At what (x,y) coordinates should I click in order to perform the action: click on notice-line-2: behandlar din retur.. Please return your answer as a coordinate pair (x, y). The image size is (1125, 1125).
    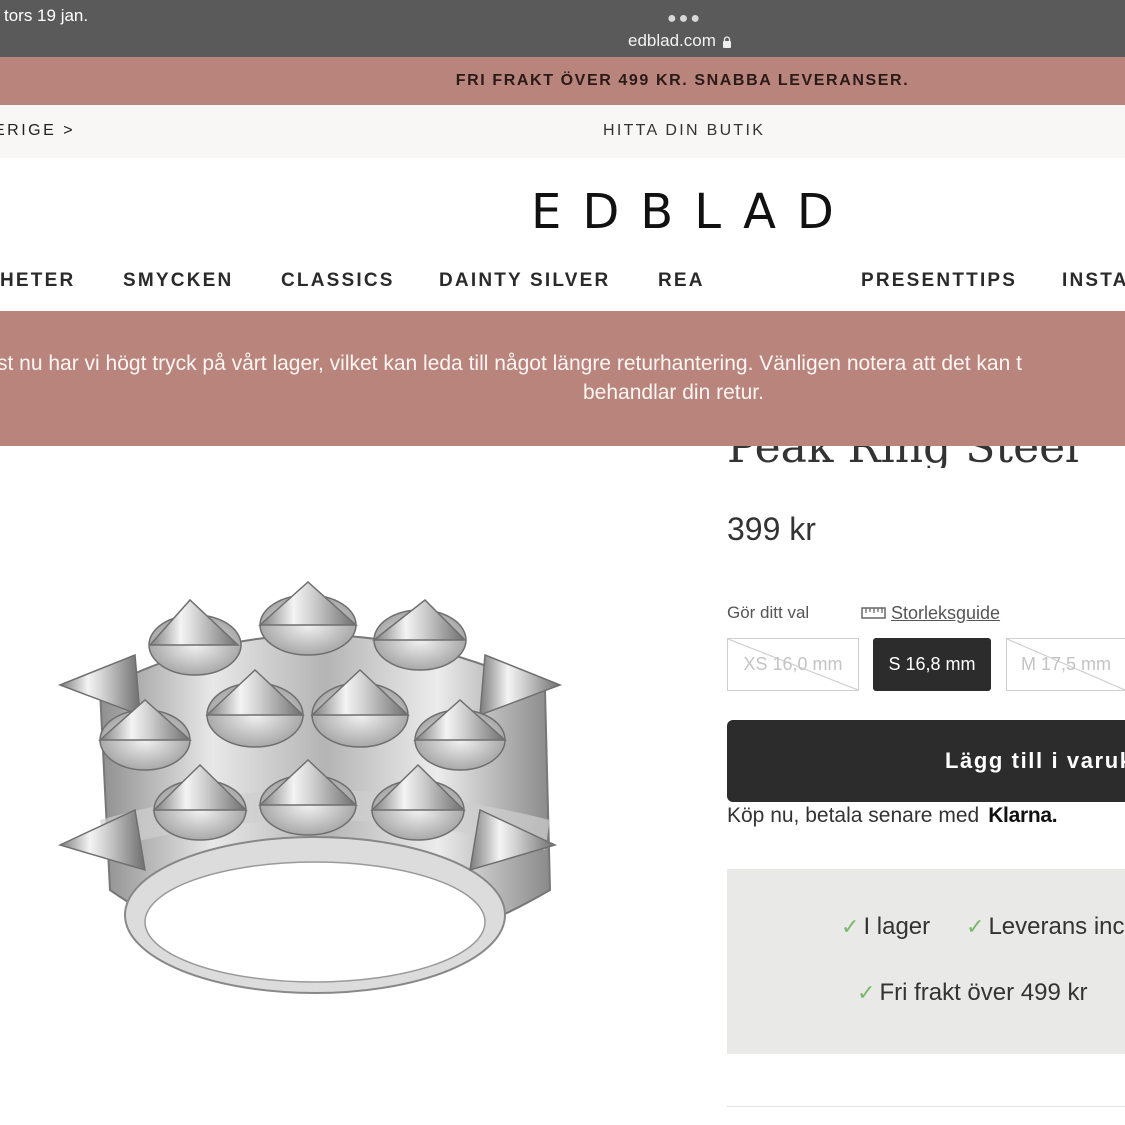
    Looking at the image, I should click on (673, 392).